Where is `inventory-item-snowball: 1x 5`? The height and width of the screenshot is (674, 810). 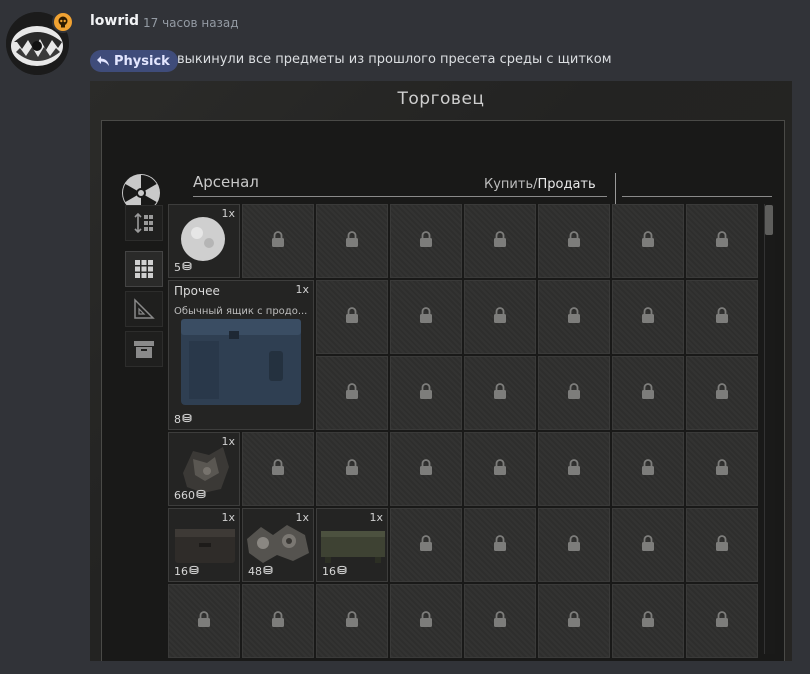 inventory-item-snowball: 1x 5 is located at coordinates (204, 241).